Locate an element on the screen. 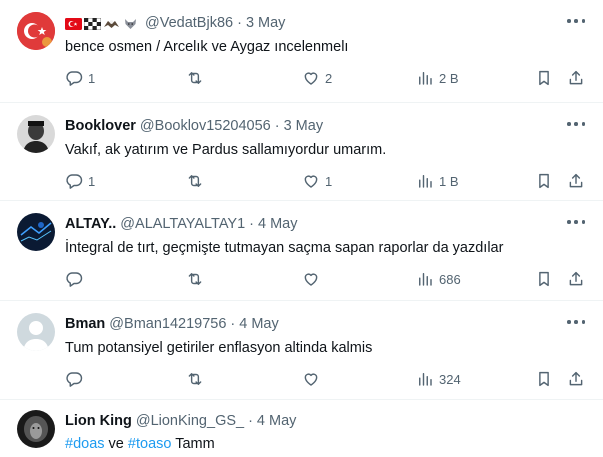 The width and height of the screenshot is (603, 457). hashtag-link: #doas is located at coordinates (85, 444).